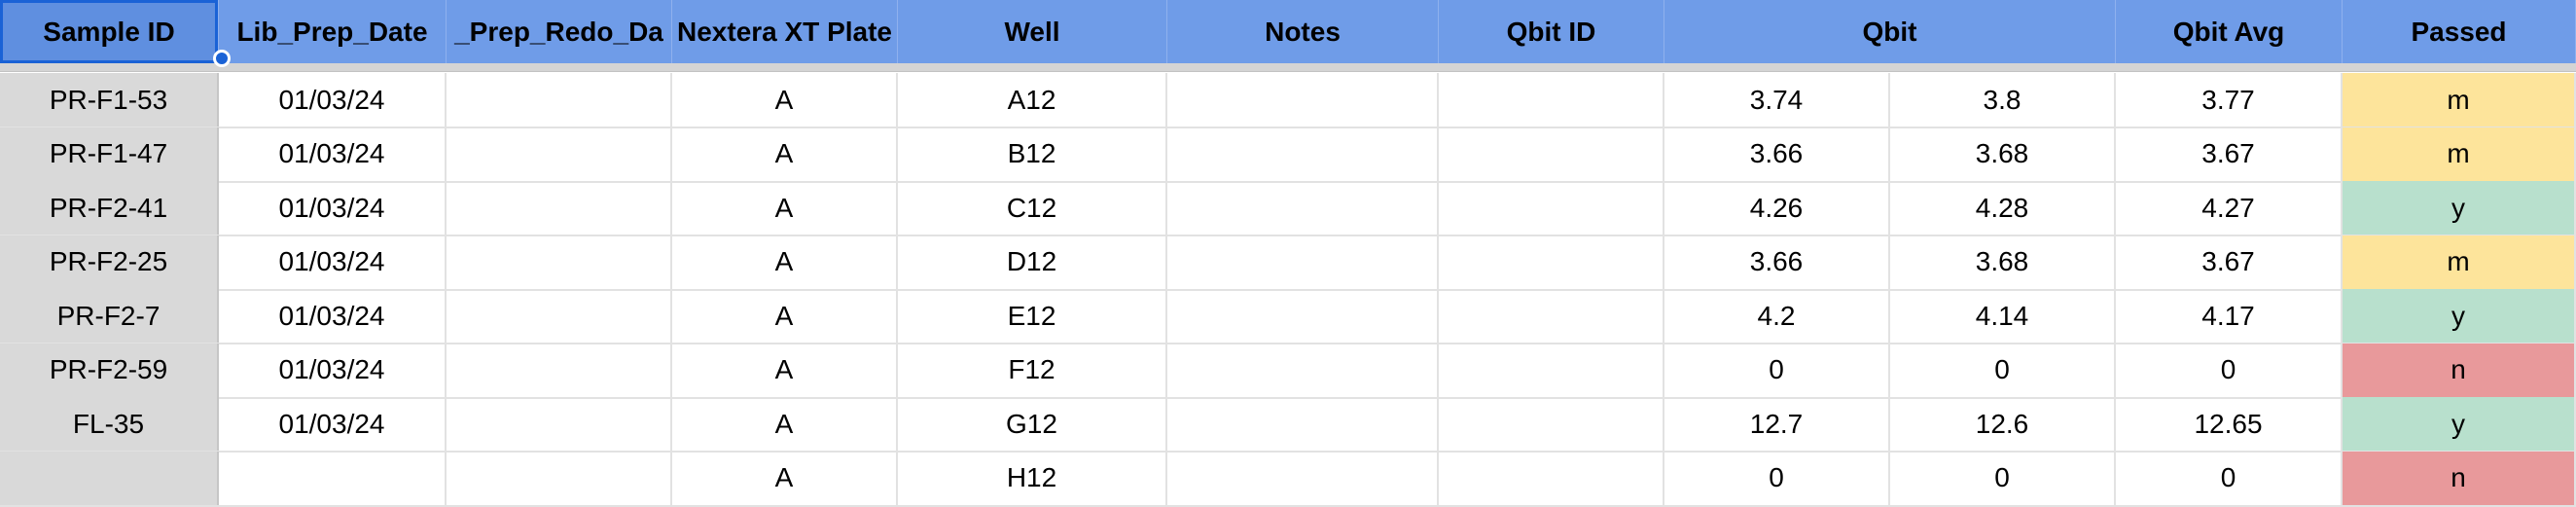  I want to click on header-qbit: Qbit, so click(1890, 31).